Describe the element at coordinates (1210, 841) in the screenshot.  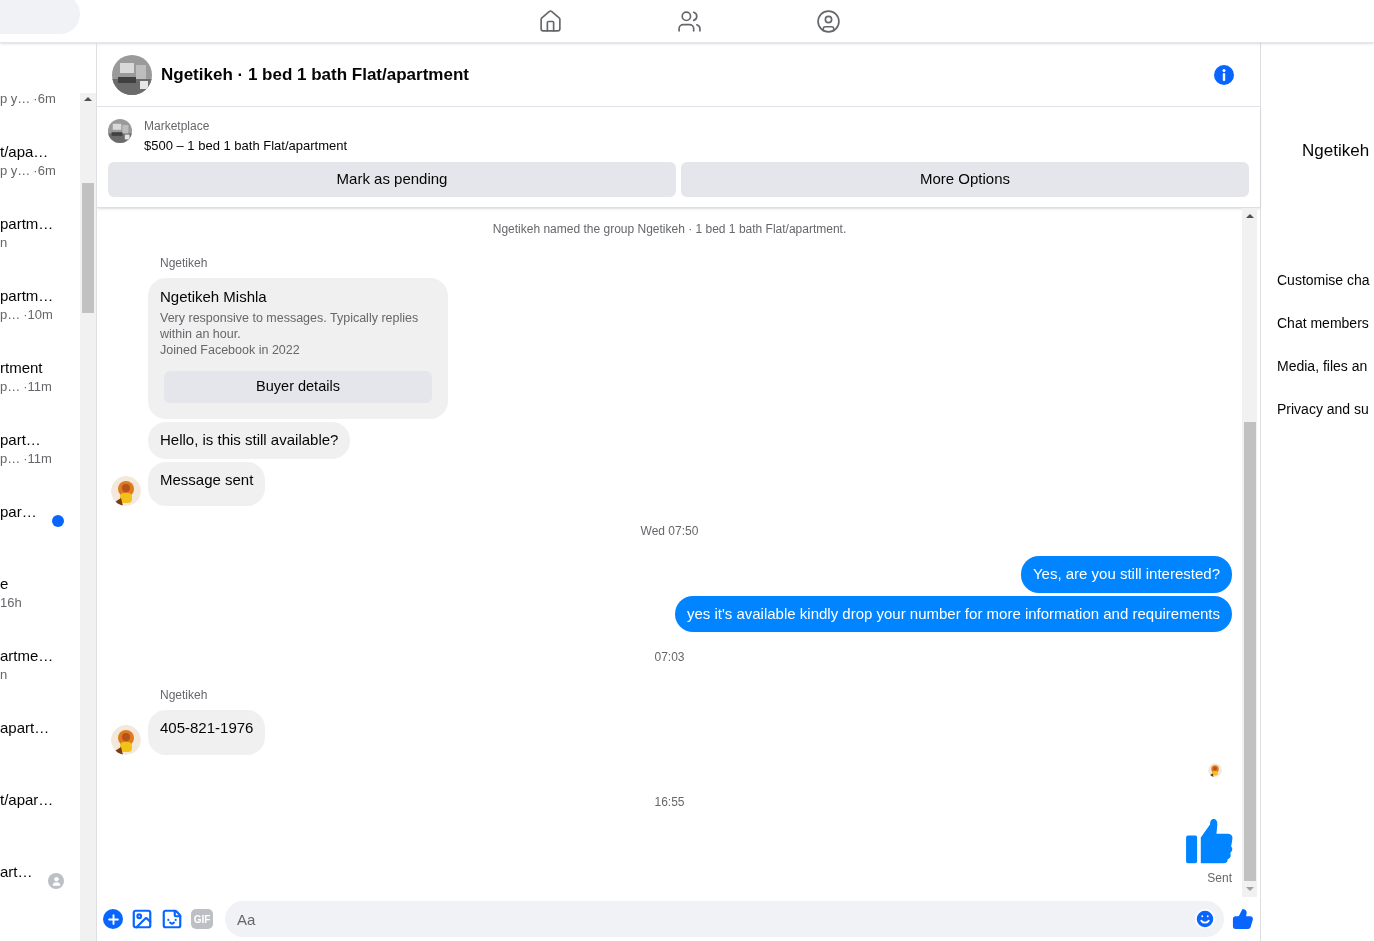
I see `thumbs-up-icon` at that location.